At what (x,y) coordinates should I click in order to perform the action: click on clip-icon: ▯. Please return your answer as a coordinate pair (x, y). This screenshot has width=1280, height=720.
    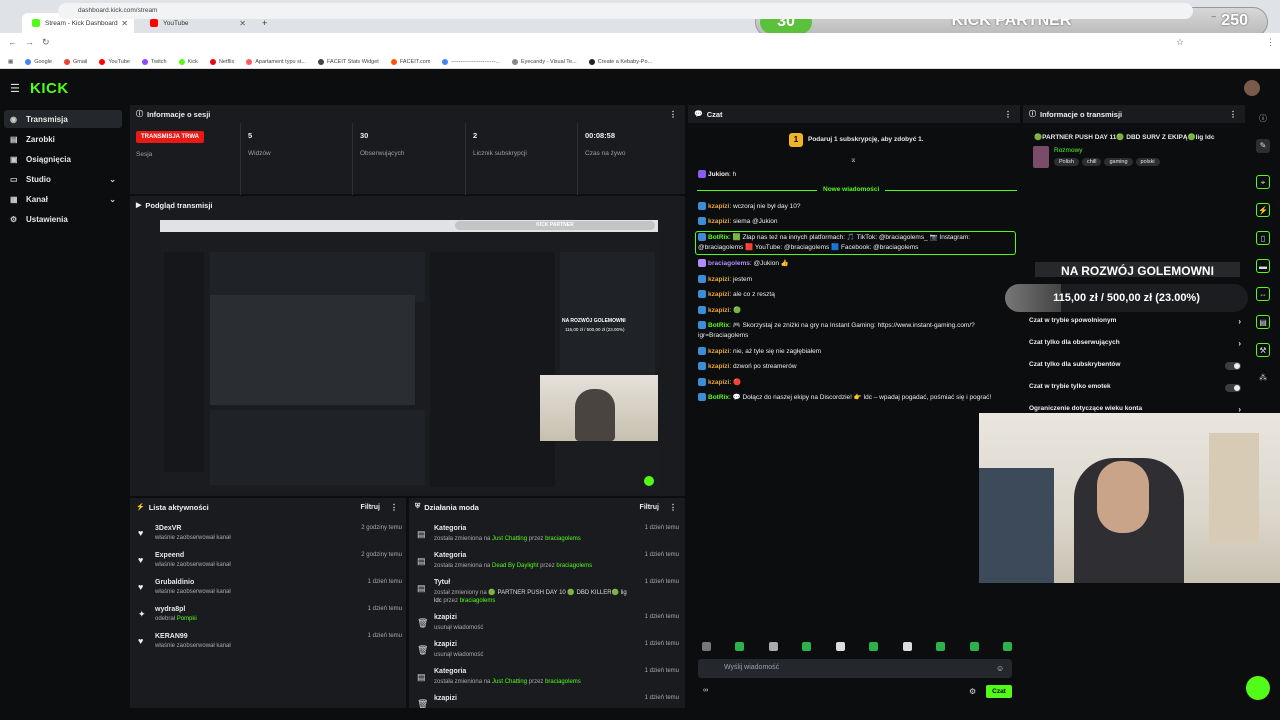
    Looking at the image, I should click on (1263, 238).